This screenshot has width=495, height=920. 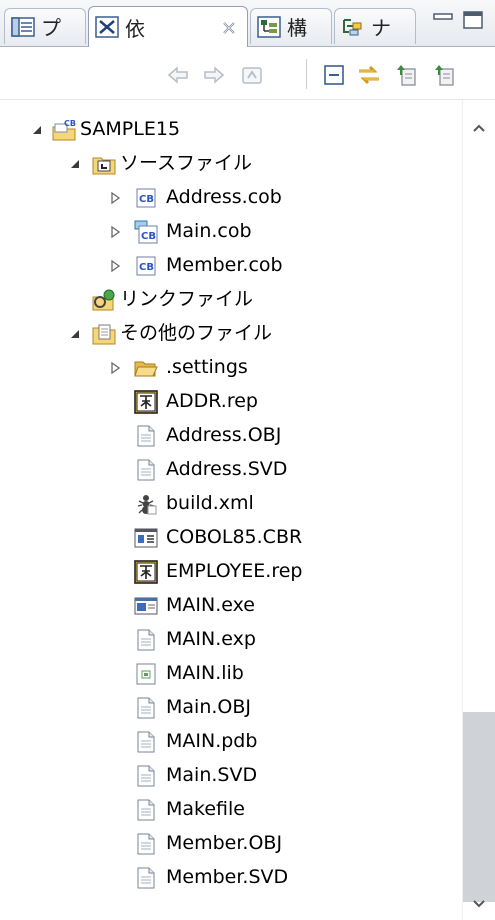 I want to click on tree-item-label: Address.OBJ, so click(x=224, y=435).